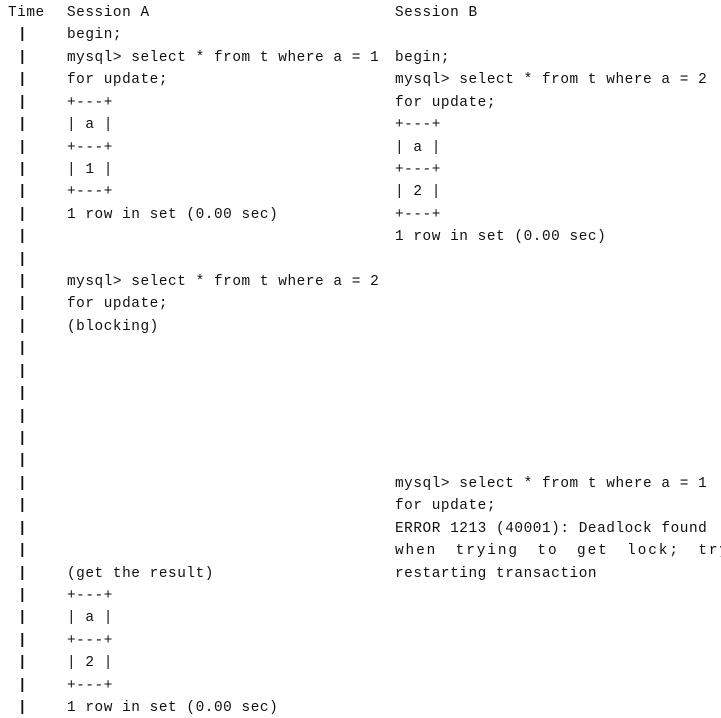  Describe the element at coordinates (423, 57) in the screenshot. I see `session-b-line: begin;` at that location.